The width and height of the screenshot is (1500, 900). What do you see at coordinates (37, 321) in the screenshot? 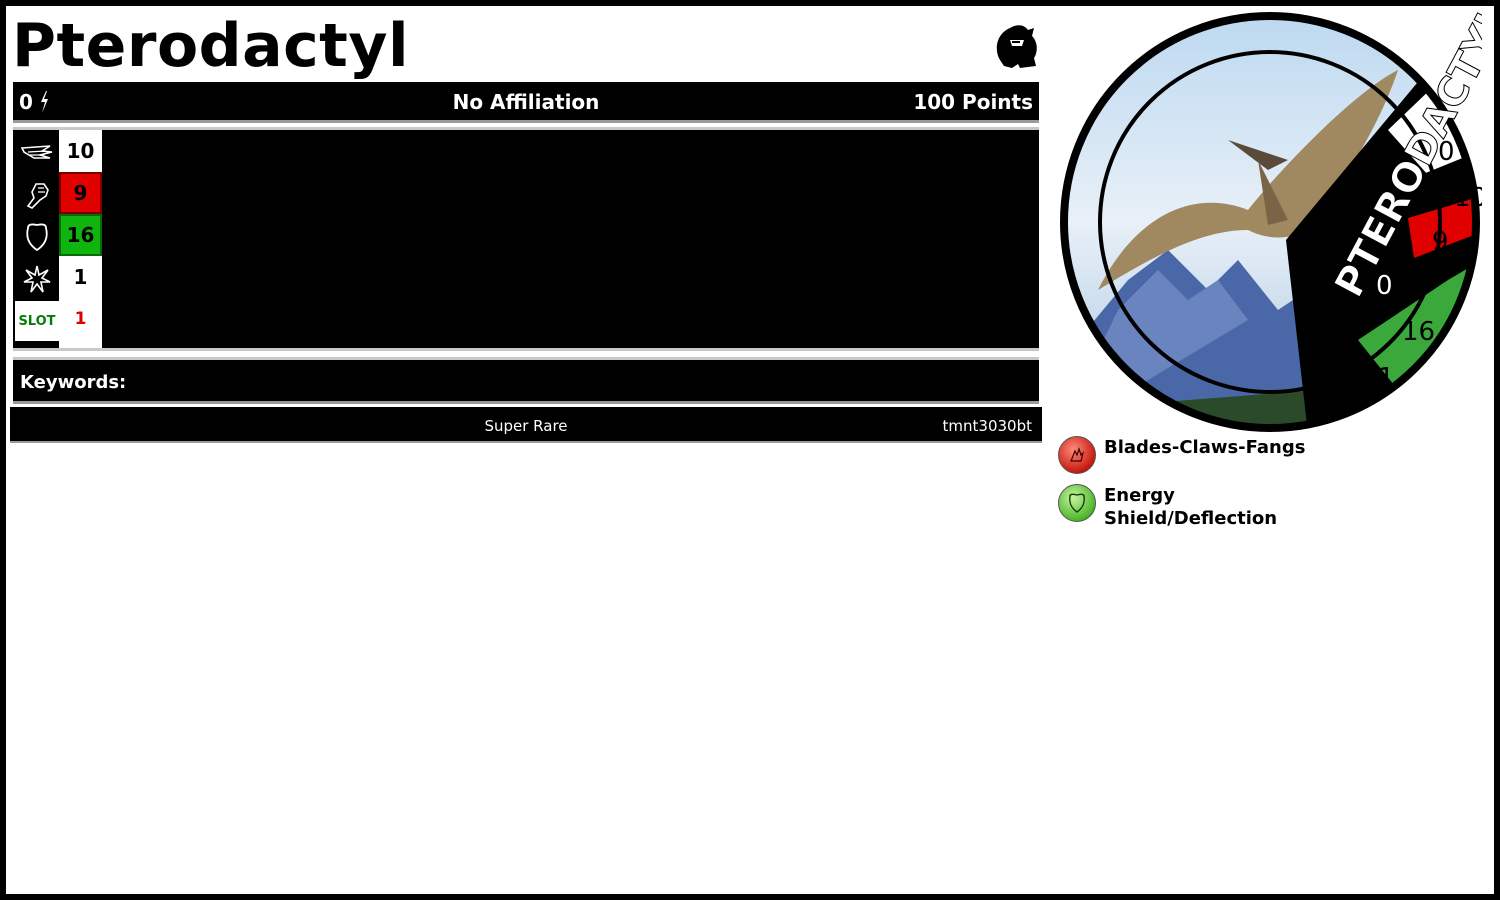
I see `slot-label: SLOT` at bounding box center [37, 321].